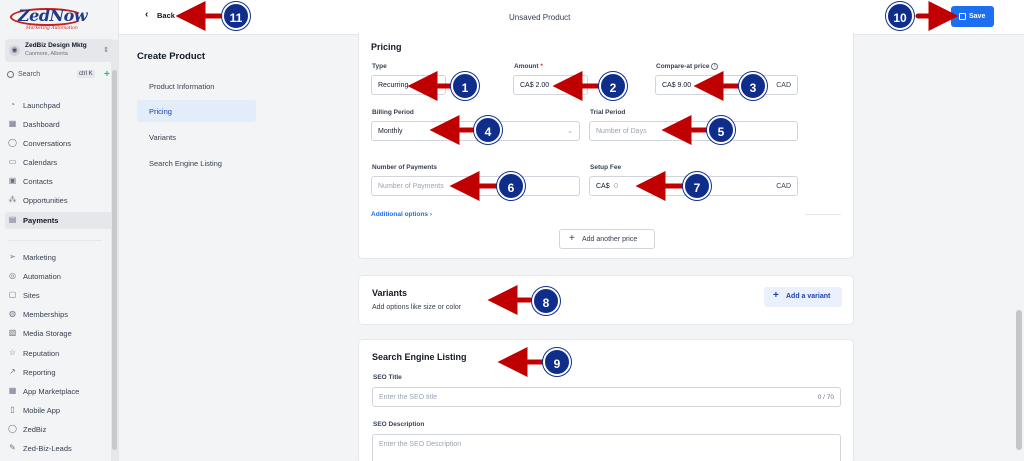  What do you see at coordinates (546, 301) in the screenshot?
I see `annotation-badge-8: 8` at bounding box center [546, 301].